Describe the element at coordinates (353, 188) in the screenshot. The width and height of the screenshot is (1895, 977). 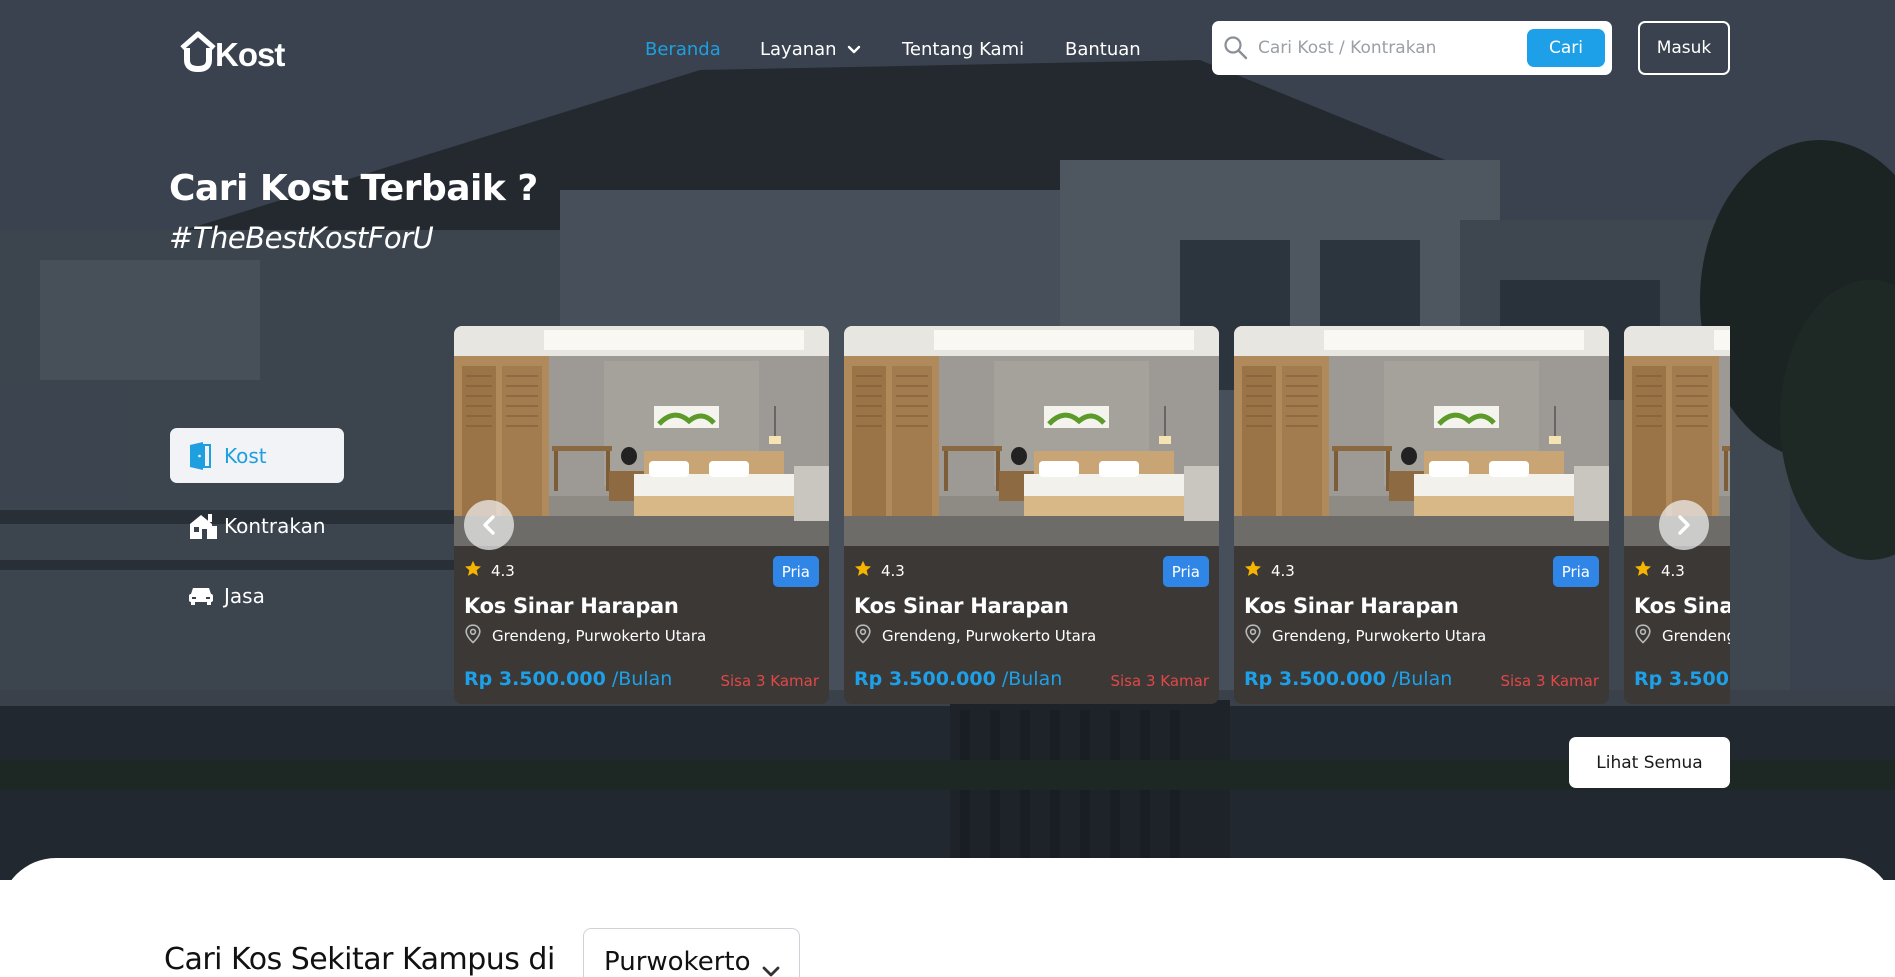
I see `hero-title: Cari Kost Terbaik ?` at that location.